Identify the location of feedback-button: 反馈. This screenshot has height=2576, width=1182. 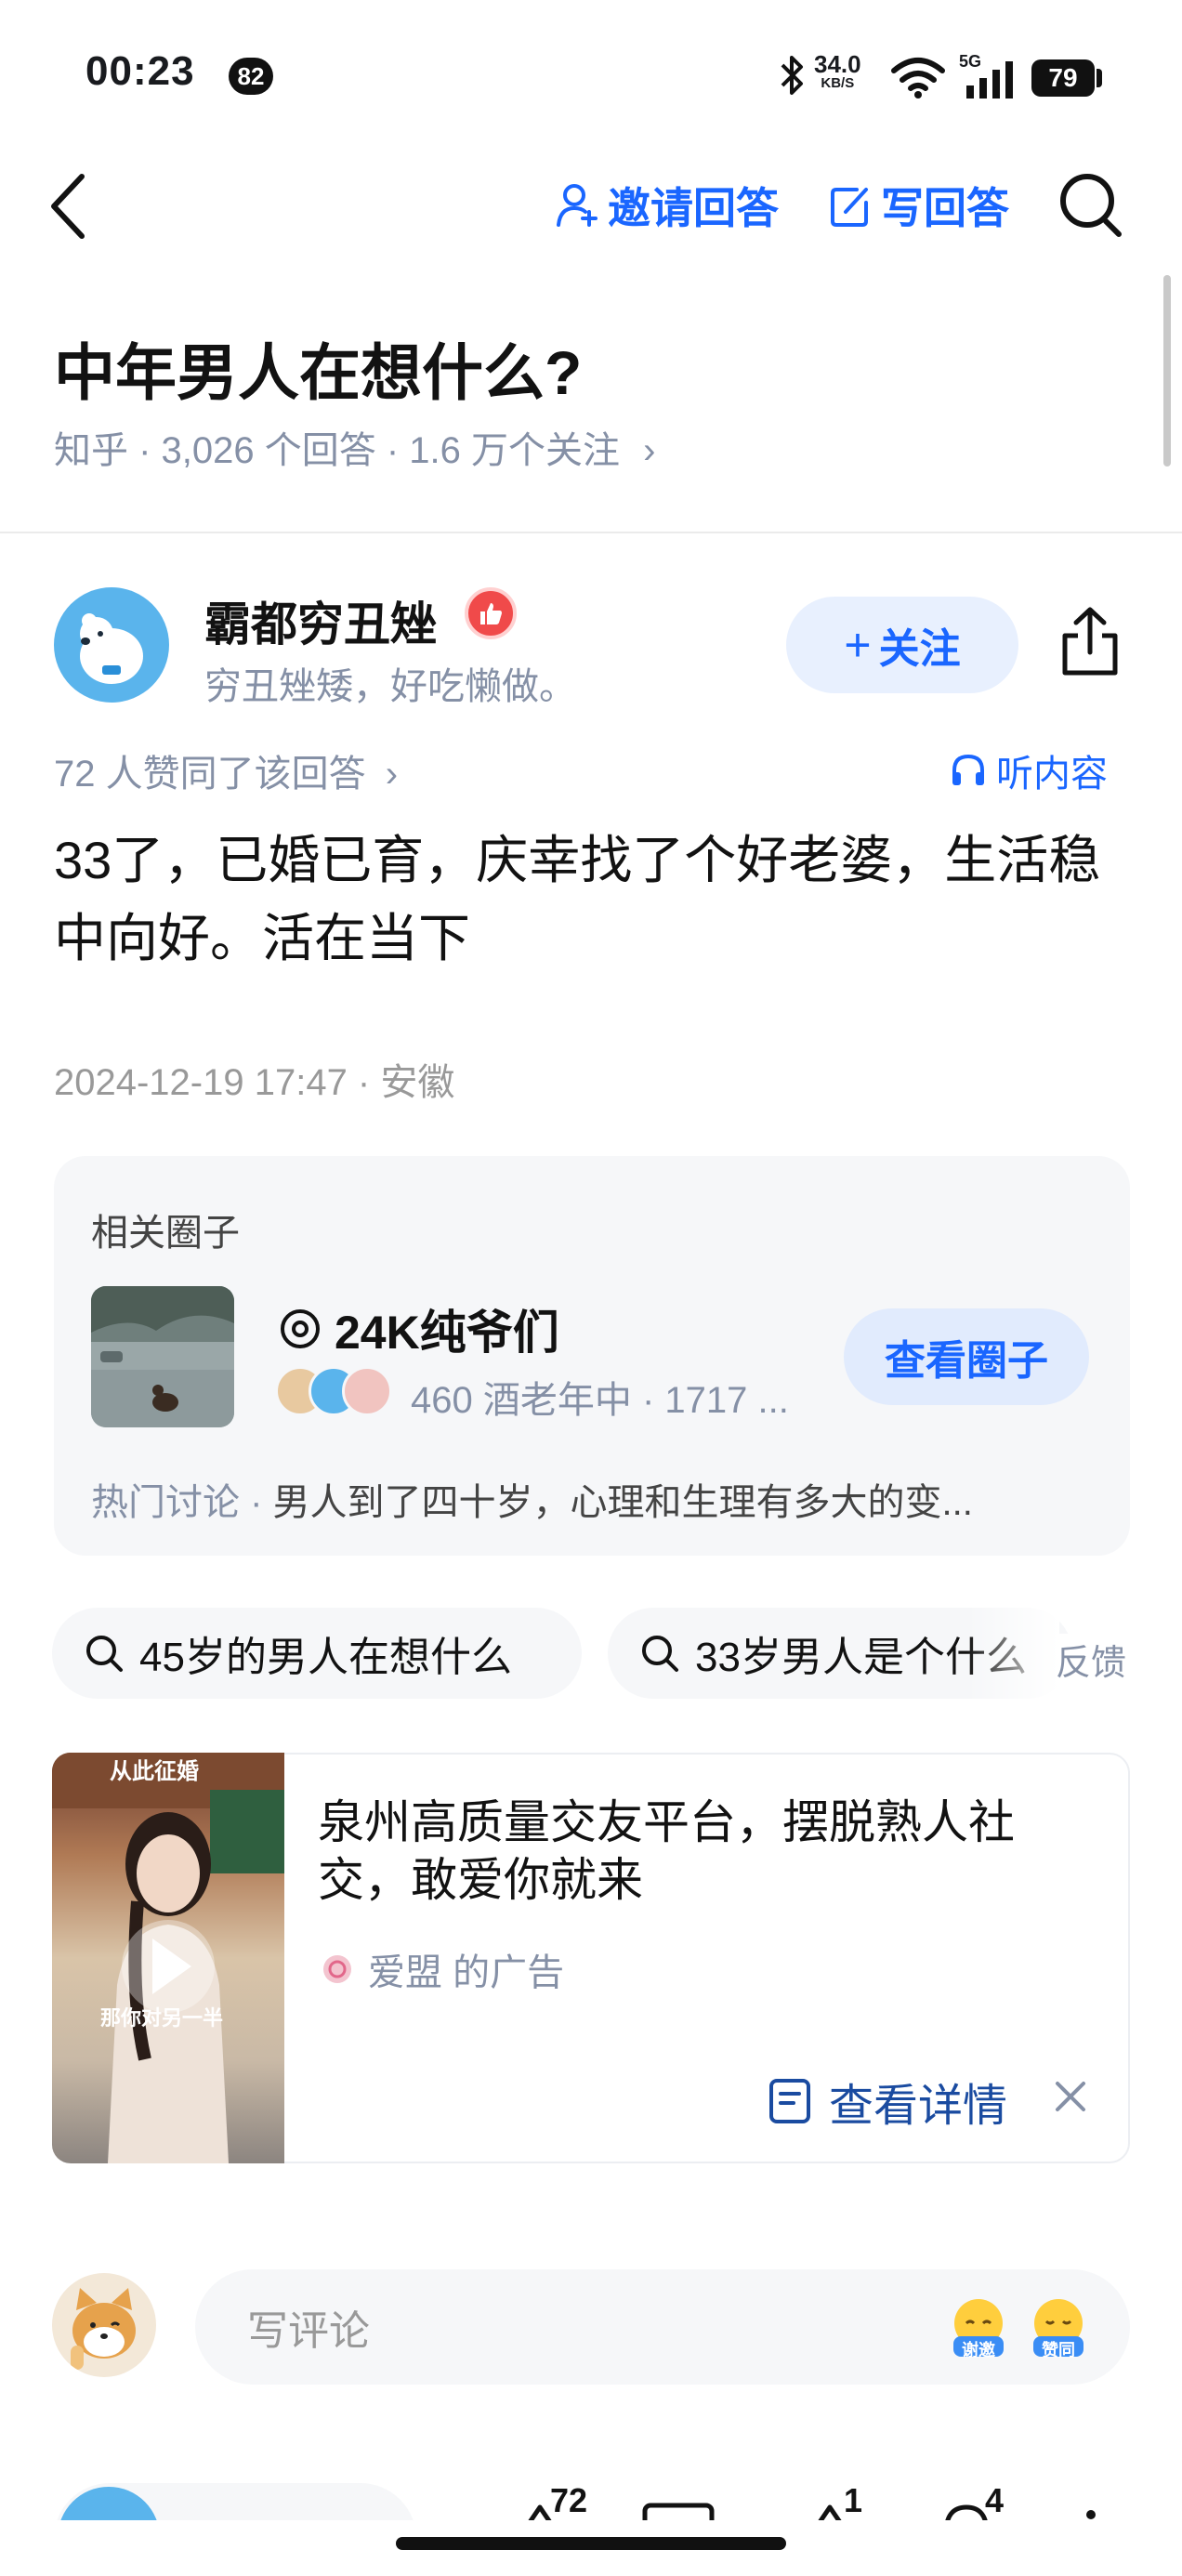
(1091, 1659).